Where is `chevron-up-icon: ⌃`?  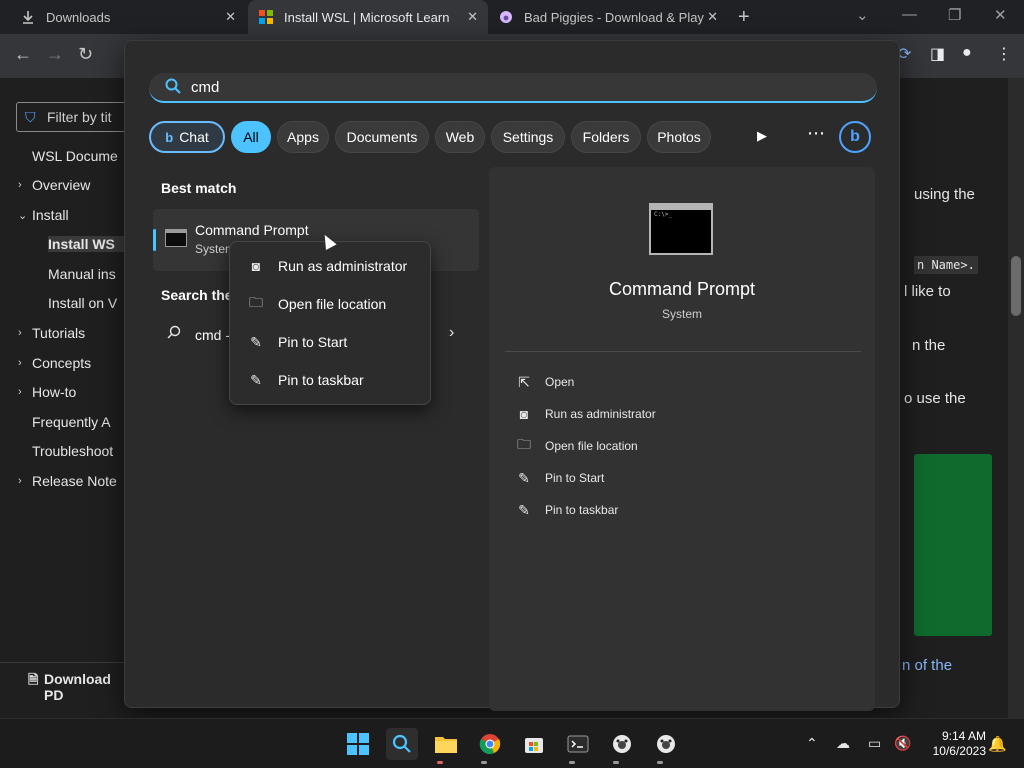
chevron-up-icon: ⌃ is located at coordinates (812, 743).